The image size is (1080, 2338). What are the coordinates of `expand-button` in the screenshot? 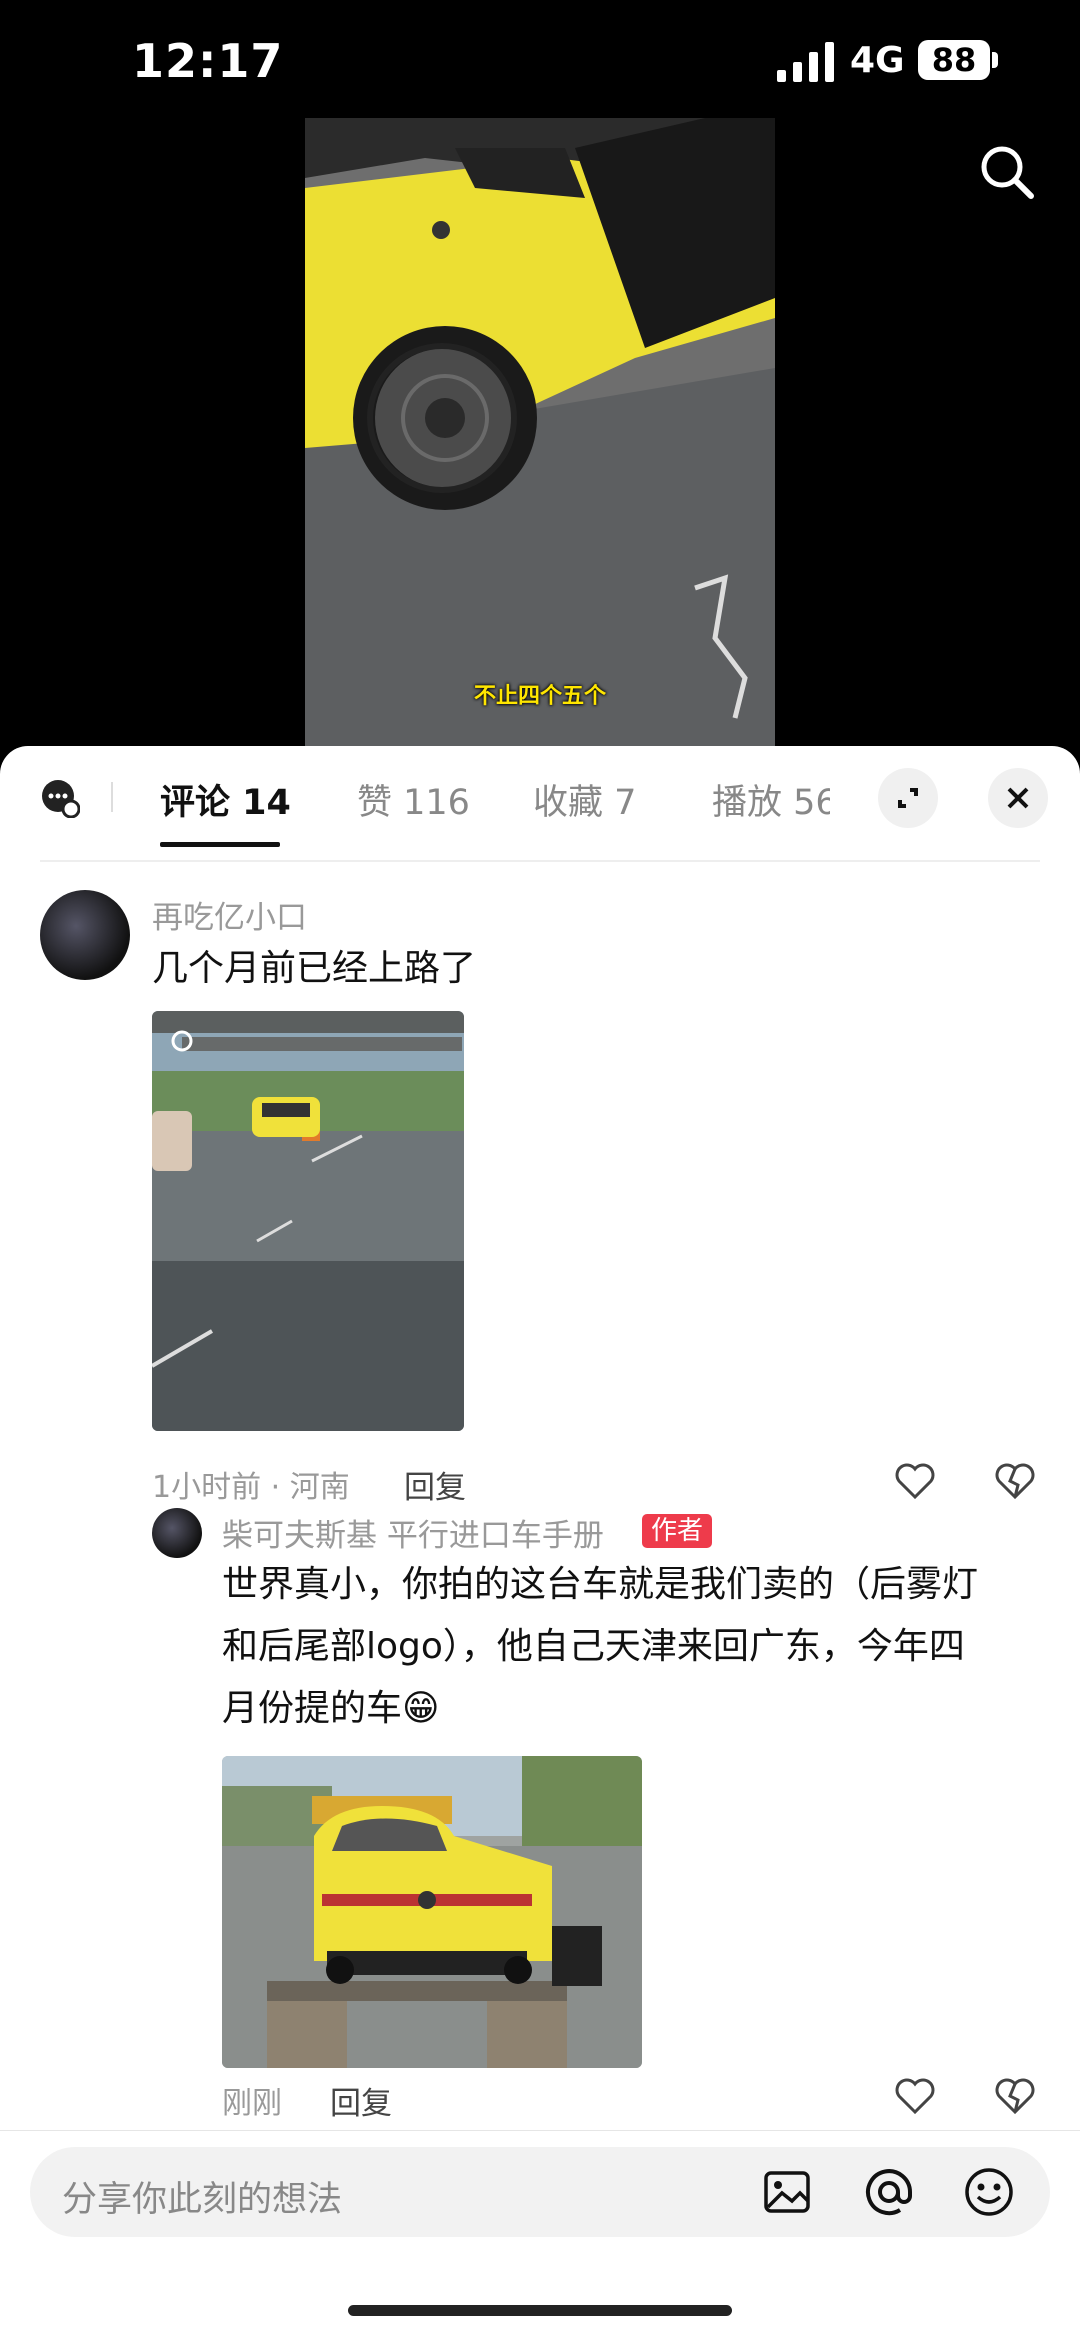 It's located at (908, 798).